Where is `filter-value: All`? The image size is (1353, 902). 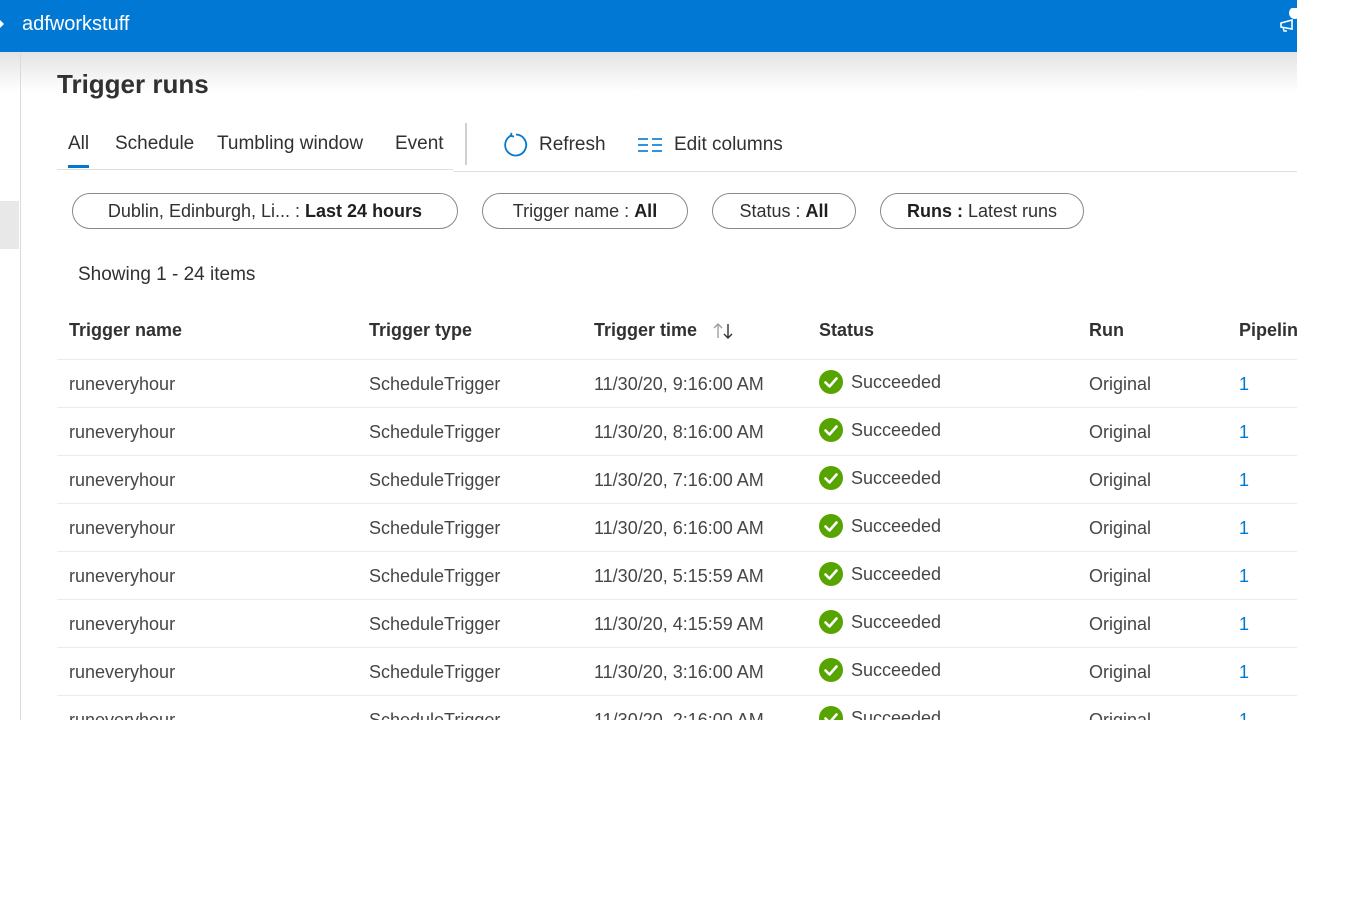
filter-value: All is located at coordinates (646, 211).